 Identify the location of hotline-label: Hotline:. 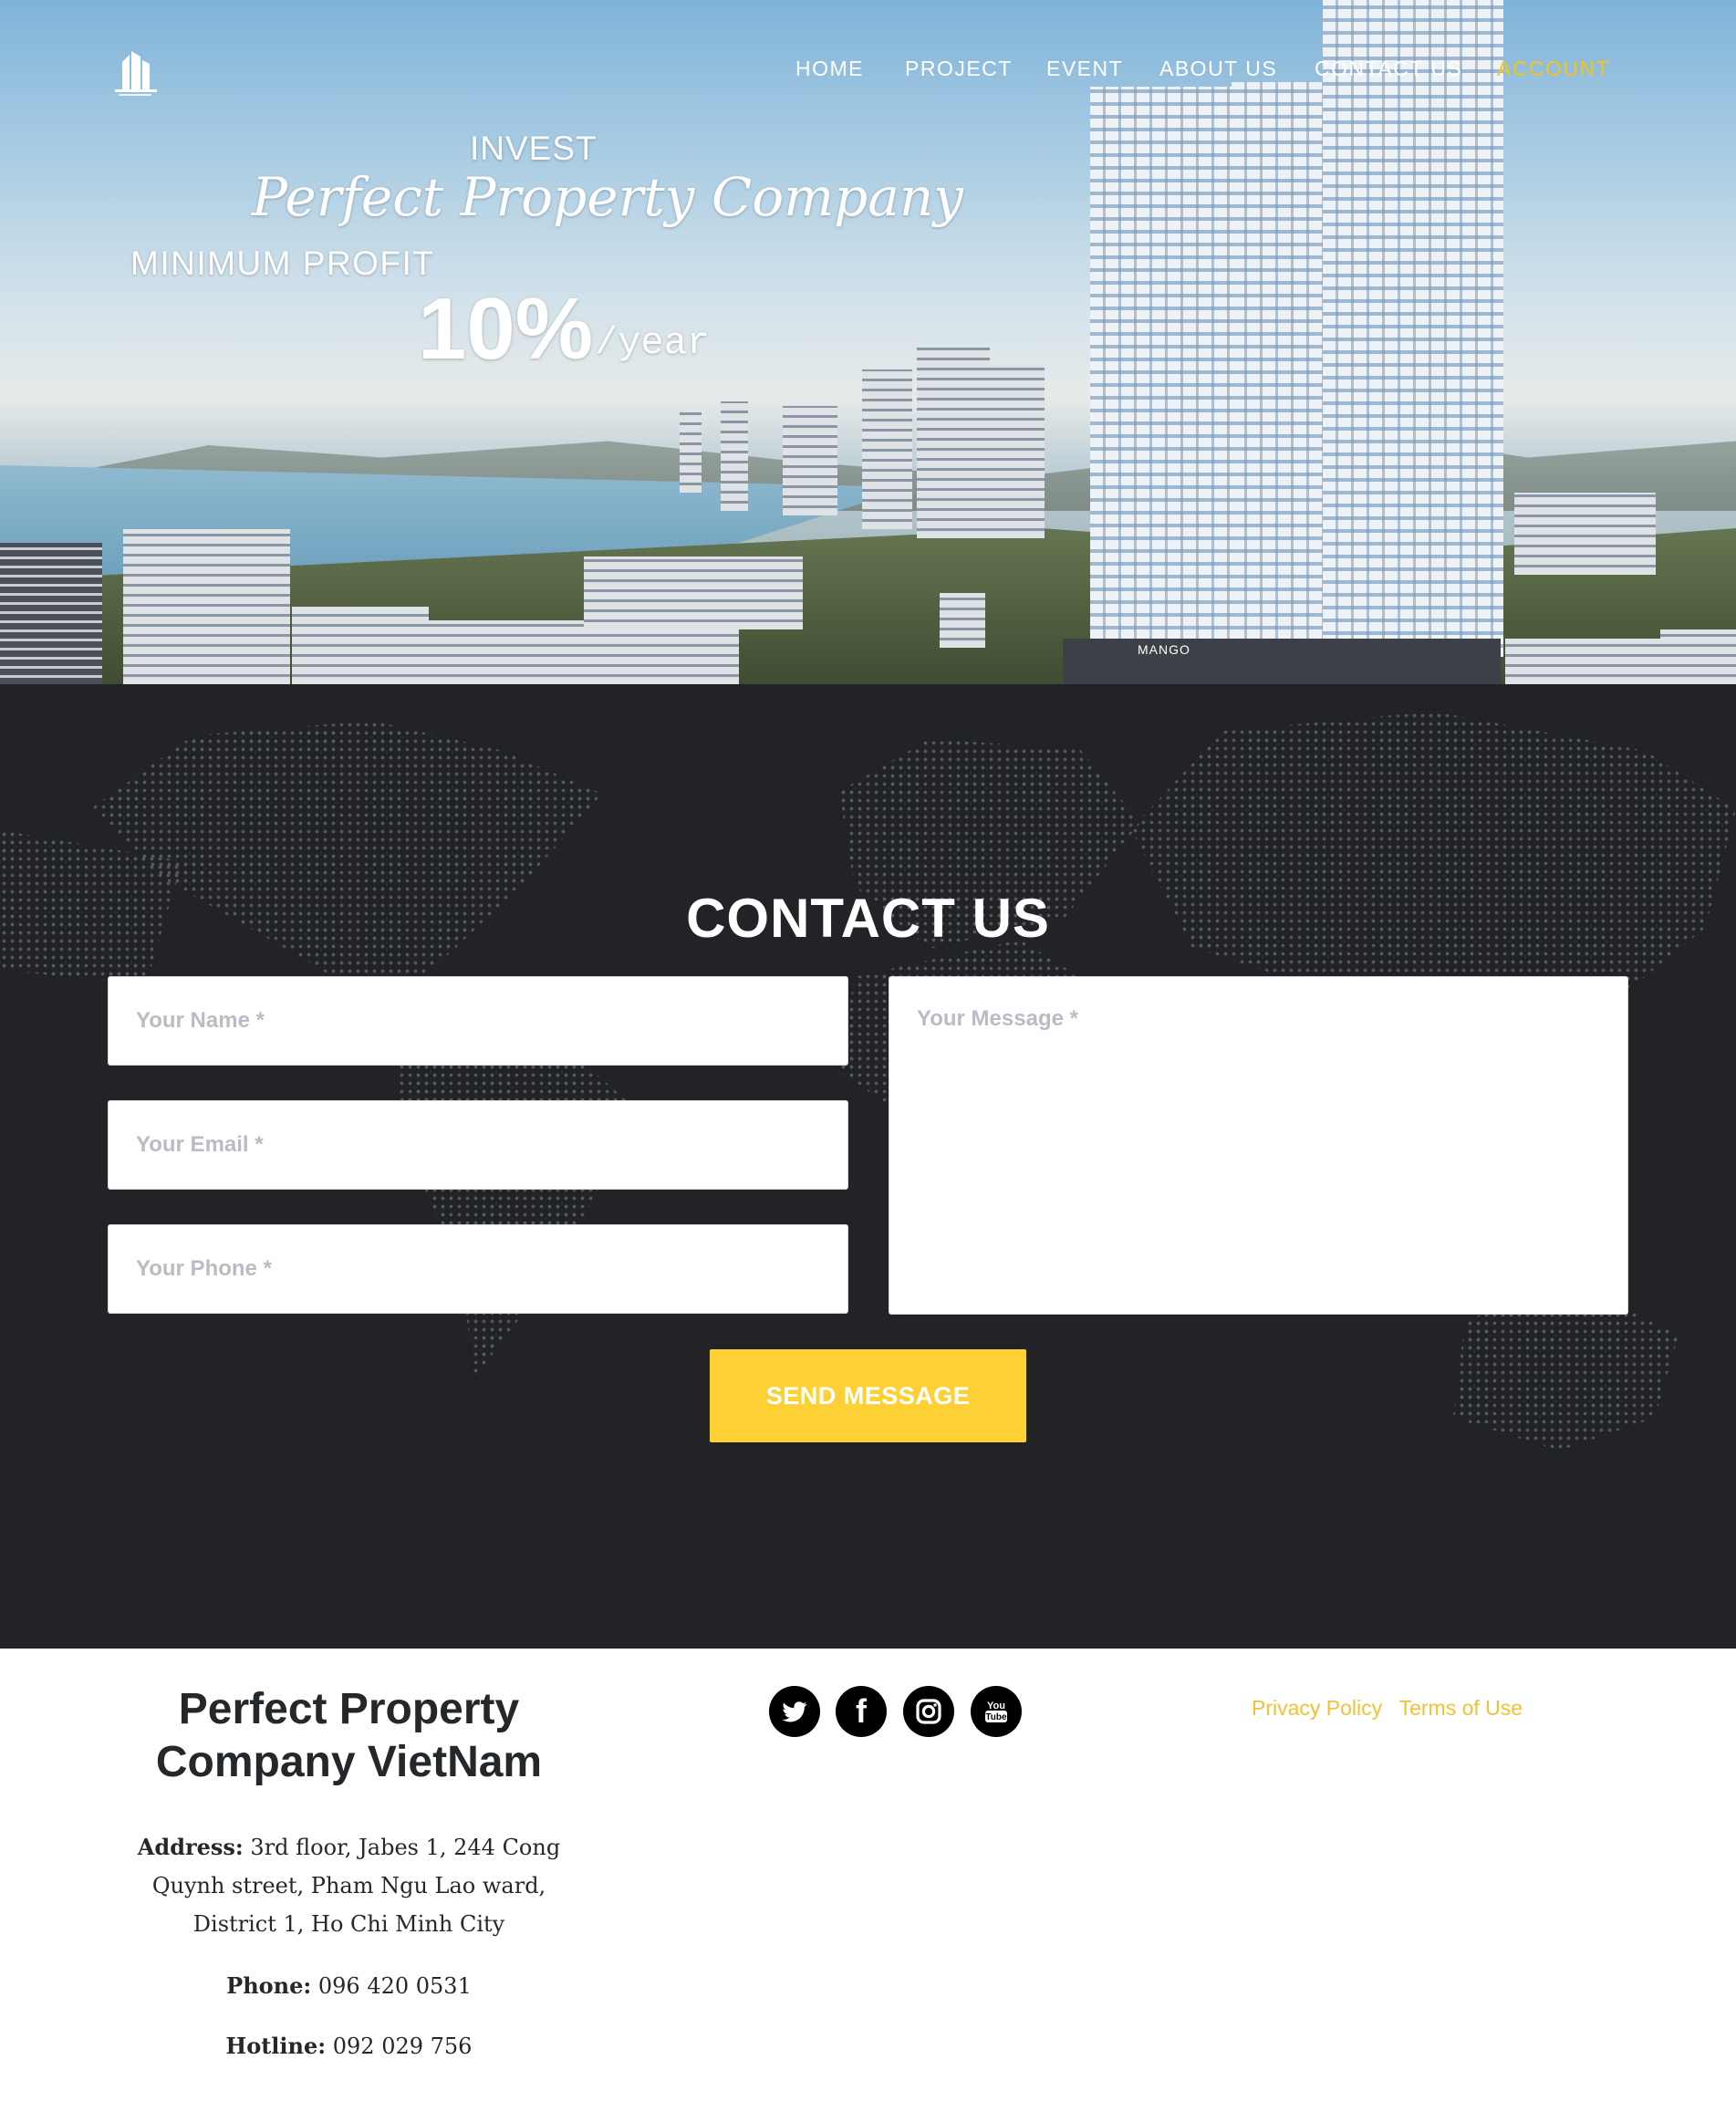
(276, 2046).